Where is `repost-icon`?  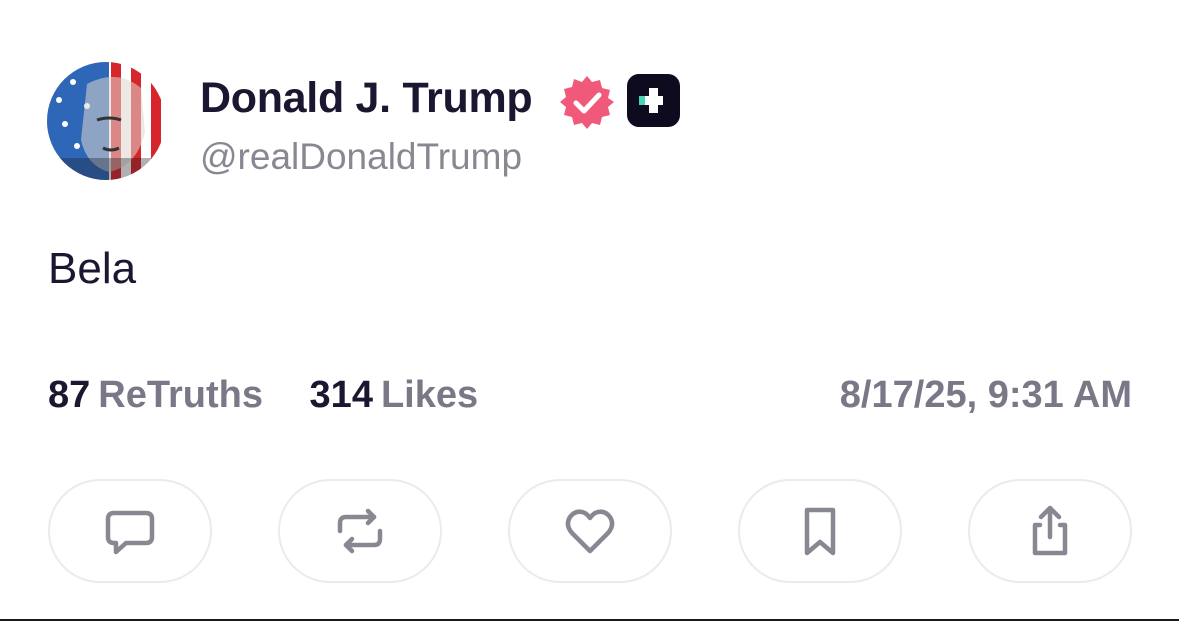
repost-icon is located at coordinates (360, 531).